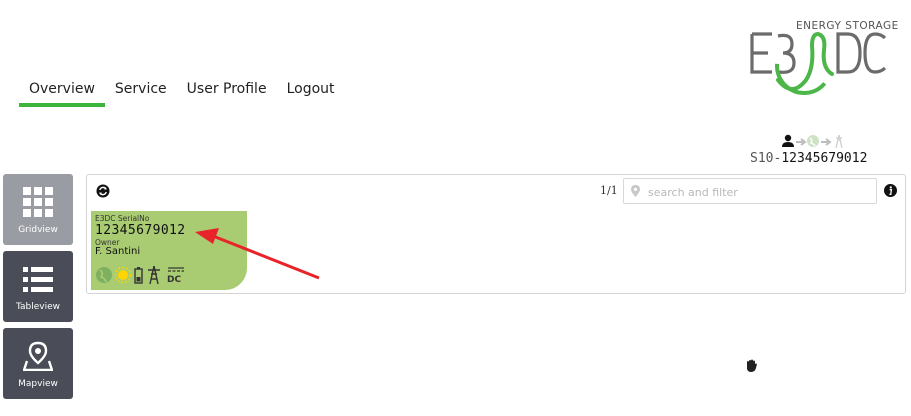  Describe the element at coordinates (123, 275) in the screenshot. I see `sun-icon` at that location.